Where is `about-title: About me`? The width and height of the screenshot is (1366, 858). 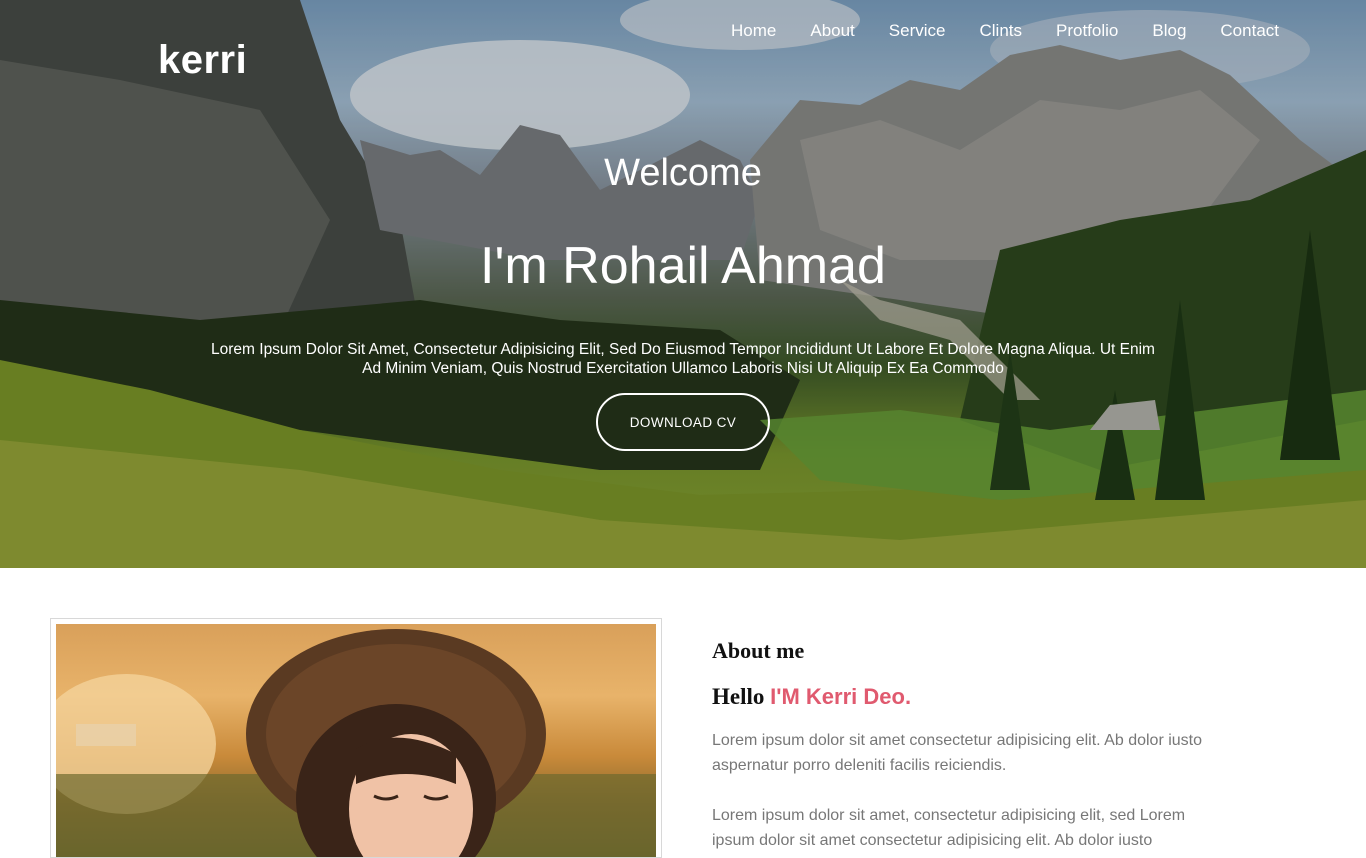
about-title: About me is located at coordinates (758, 650).